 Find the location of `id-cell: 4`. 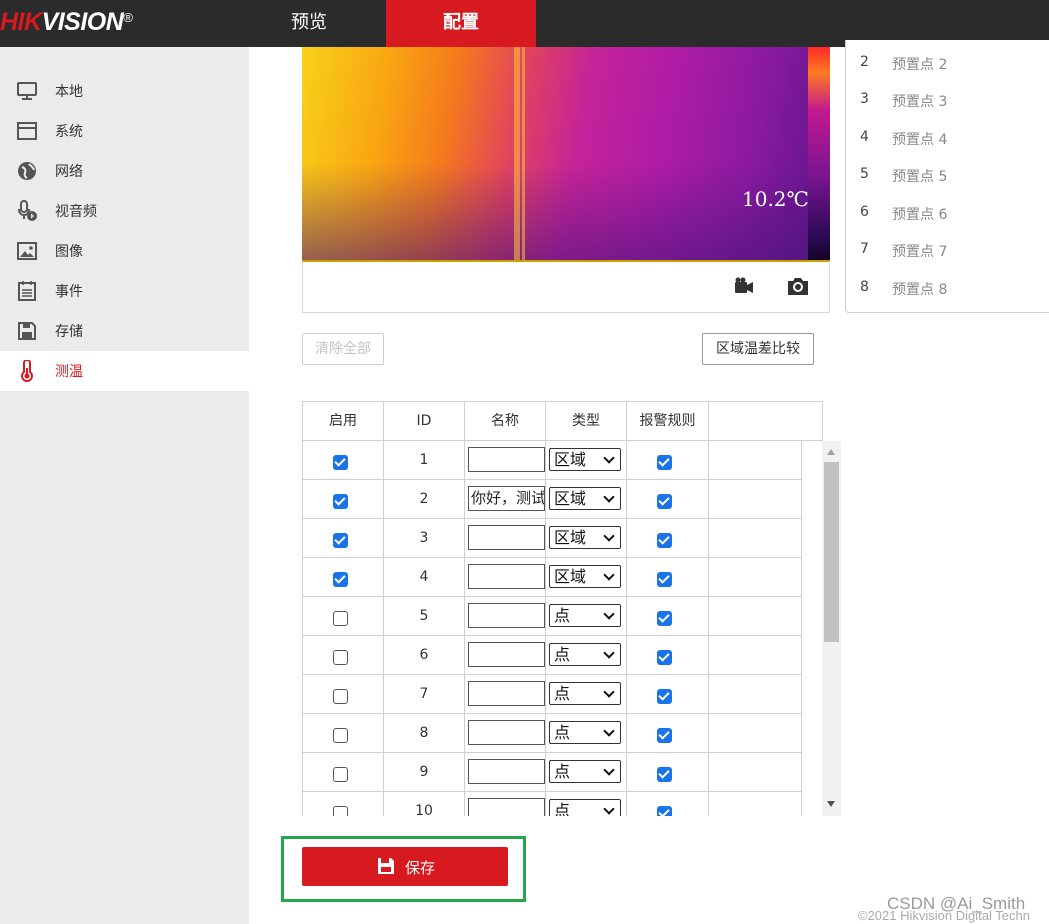

id-cell: 4 is located at coordinates (424, 577).